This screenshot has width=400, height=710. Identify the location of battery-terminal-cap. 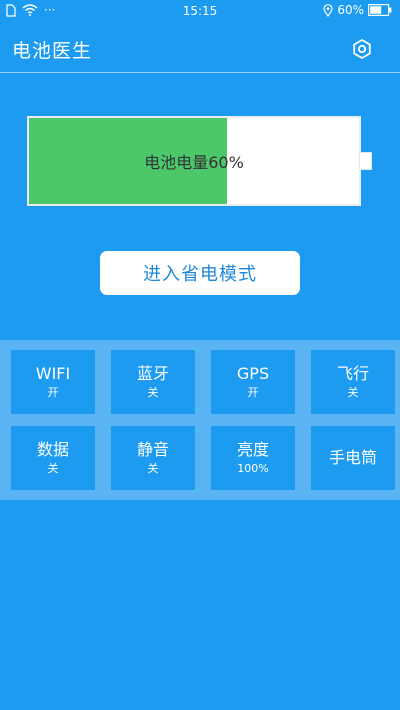
(365, 161).